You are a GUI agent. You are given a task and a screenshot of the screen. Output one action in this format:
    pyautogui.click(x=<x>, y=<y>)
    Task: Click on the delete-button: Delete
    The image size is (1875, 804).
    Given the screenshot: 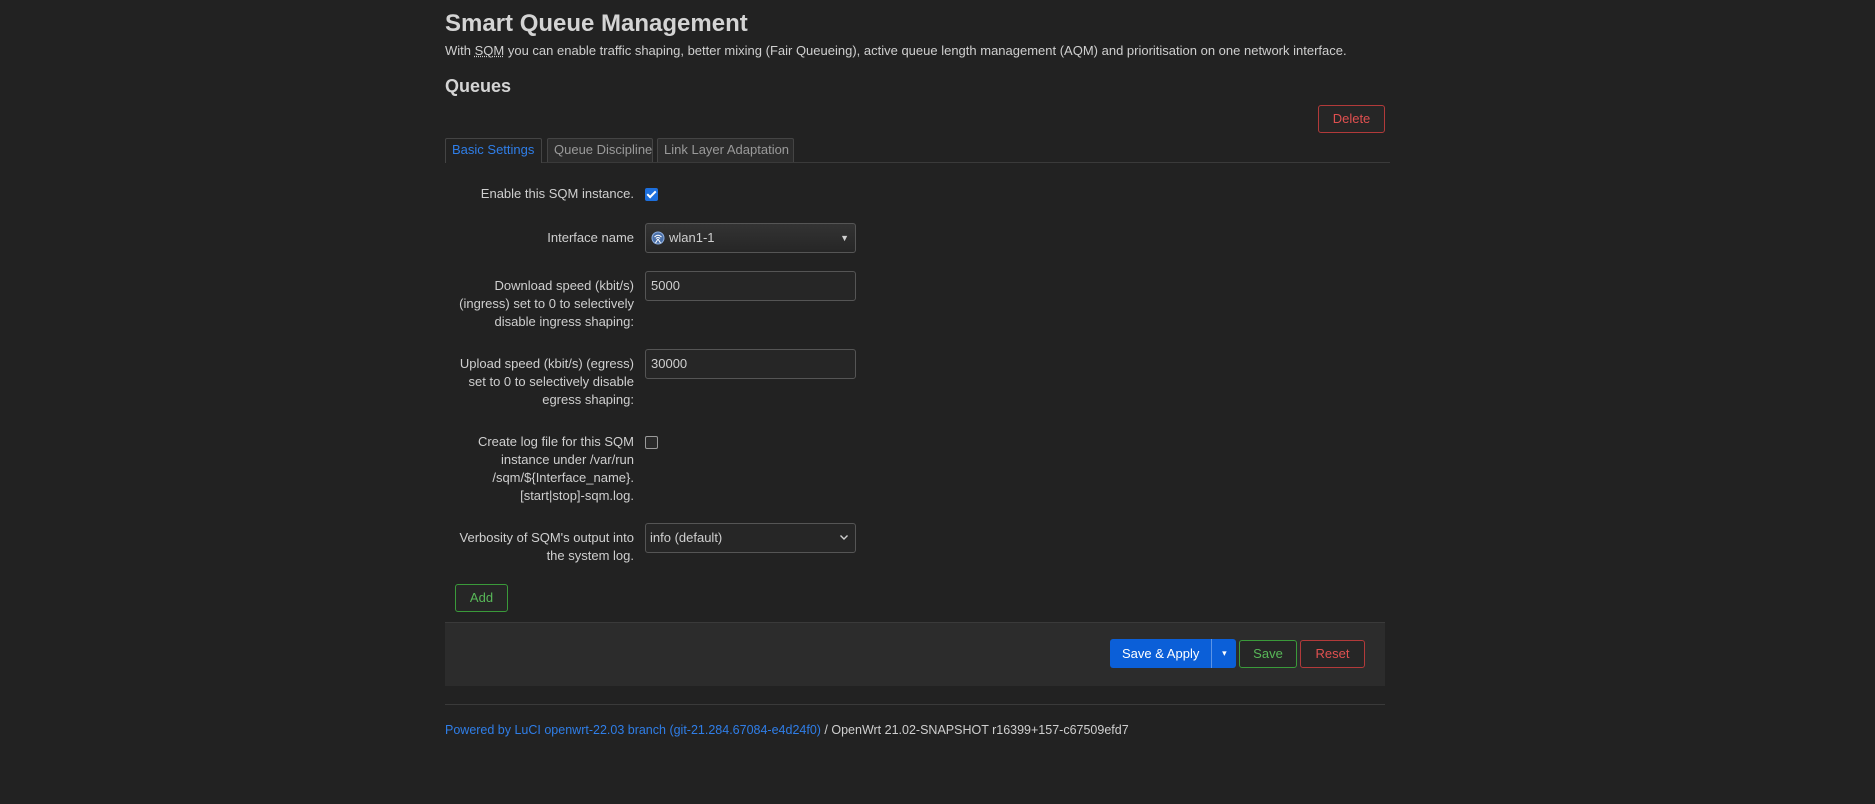 What is the action you would take?
    pyautogui.click(x=1351, y=119)
    